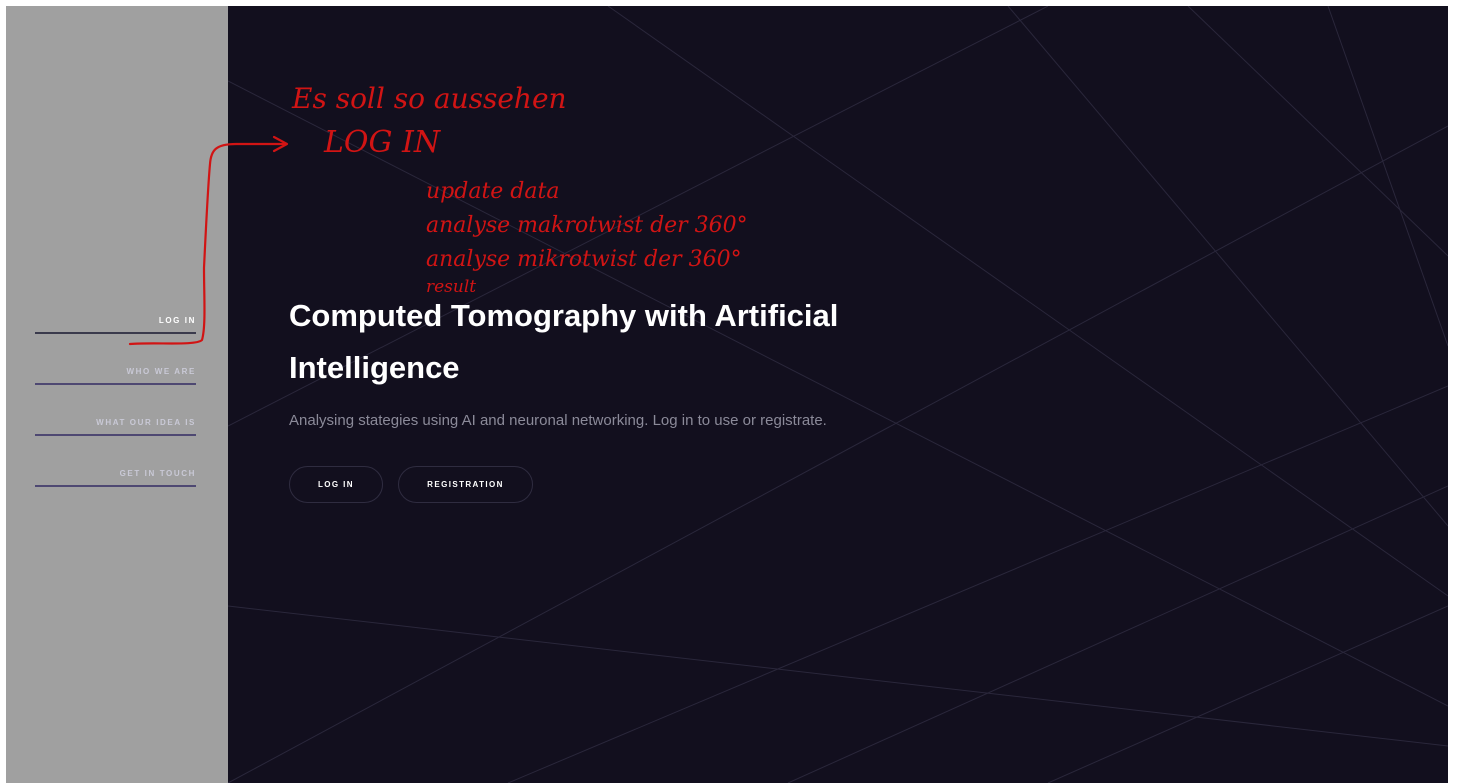 The width and height of the screenshot is (1458, 783). I want to click on login-button-label: LOG IN, so click(336, 484).